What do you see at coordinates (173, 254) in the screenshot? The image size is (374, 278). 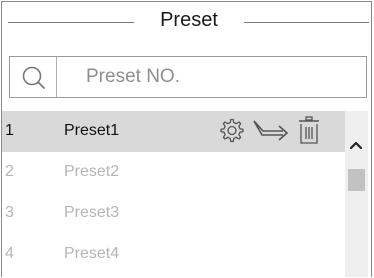 I see `preset-row: 4 Preset4` at bounding box center [173, 254].